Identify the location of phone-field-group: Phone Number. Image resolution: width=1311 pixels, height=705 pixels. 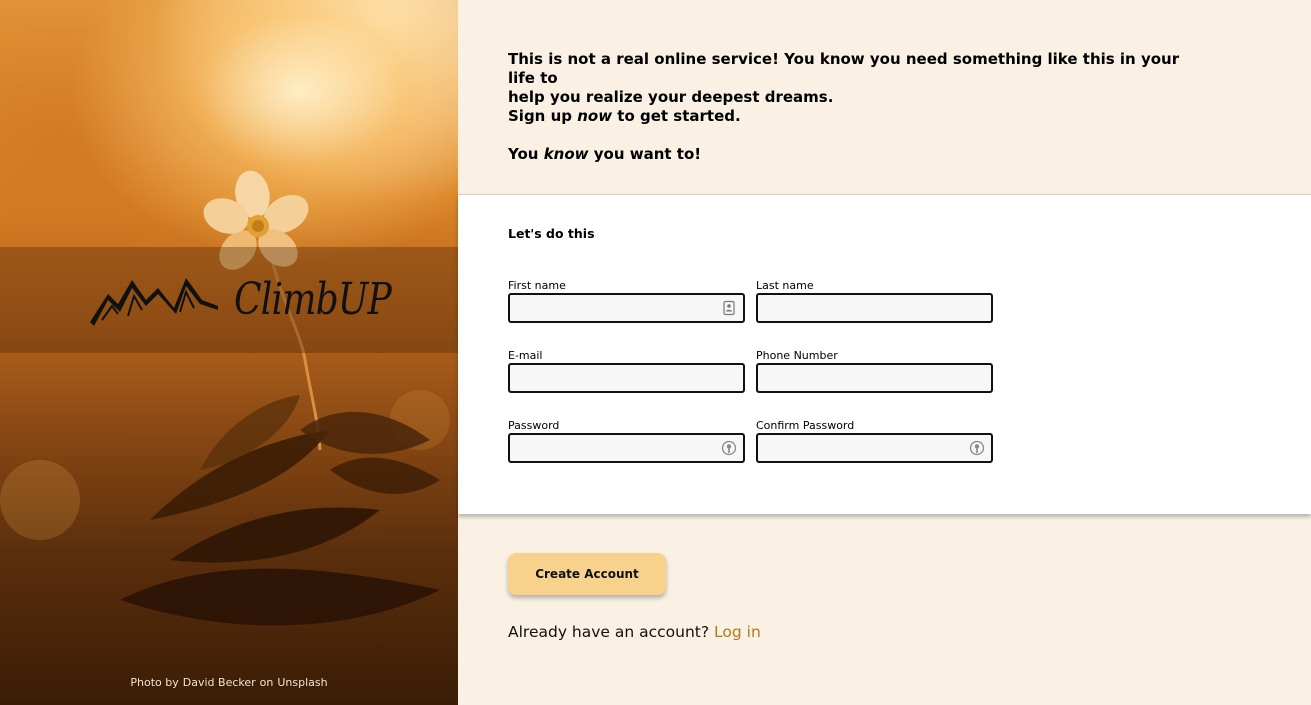
(874, 371).